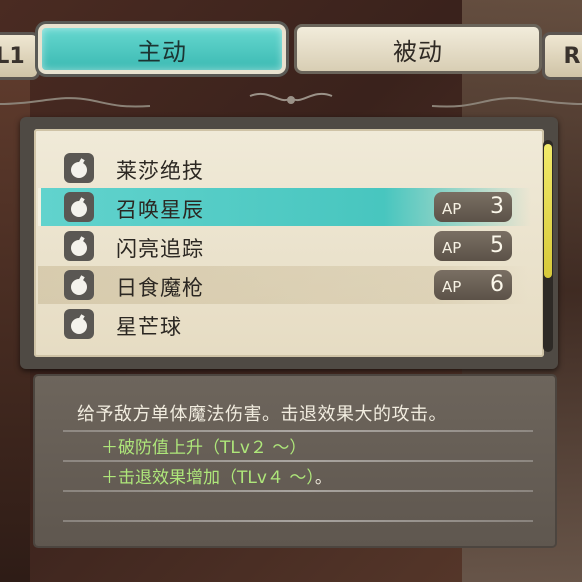  What do you see at coordinates (162, 51) in the screenshot?
I see `tab-active-label: 主动` at bounding box center [162, 51].